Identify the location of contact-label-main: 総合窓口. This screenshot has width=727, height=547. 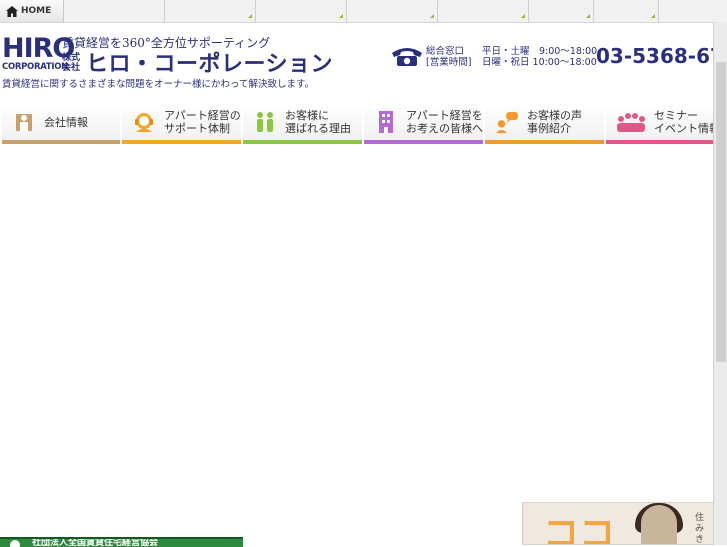
(445, 51).